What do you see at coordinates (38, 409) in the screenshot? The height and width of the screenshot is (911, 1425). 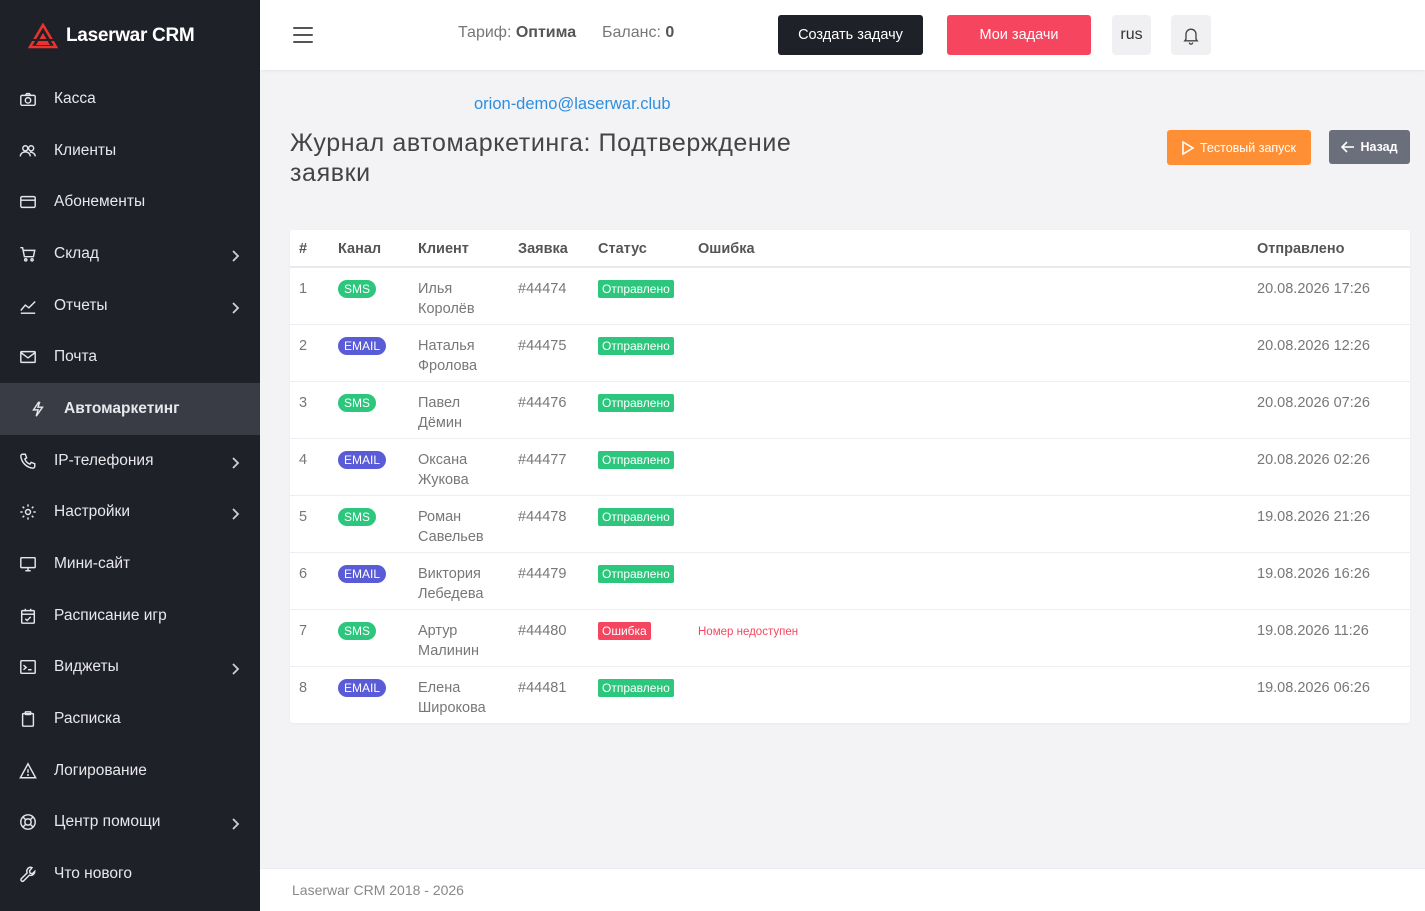 I see `flash-icon` at bounding box center [38, 409].